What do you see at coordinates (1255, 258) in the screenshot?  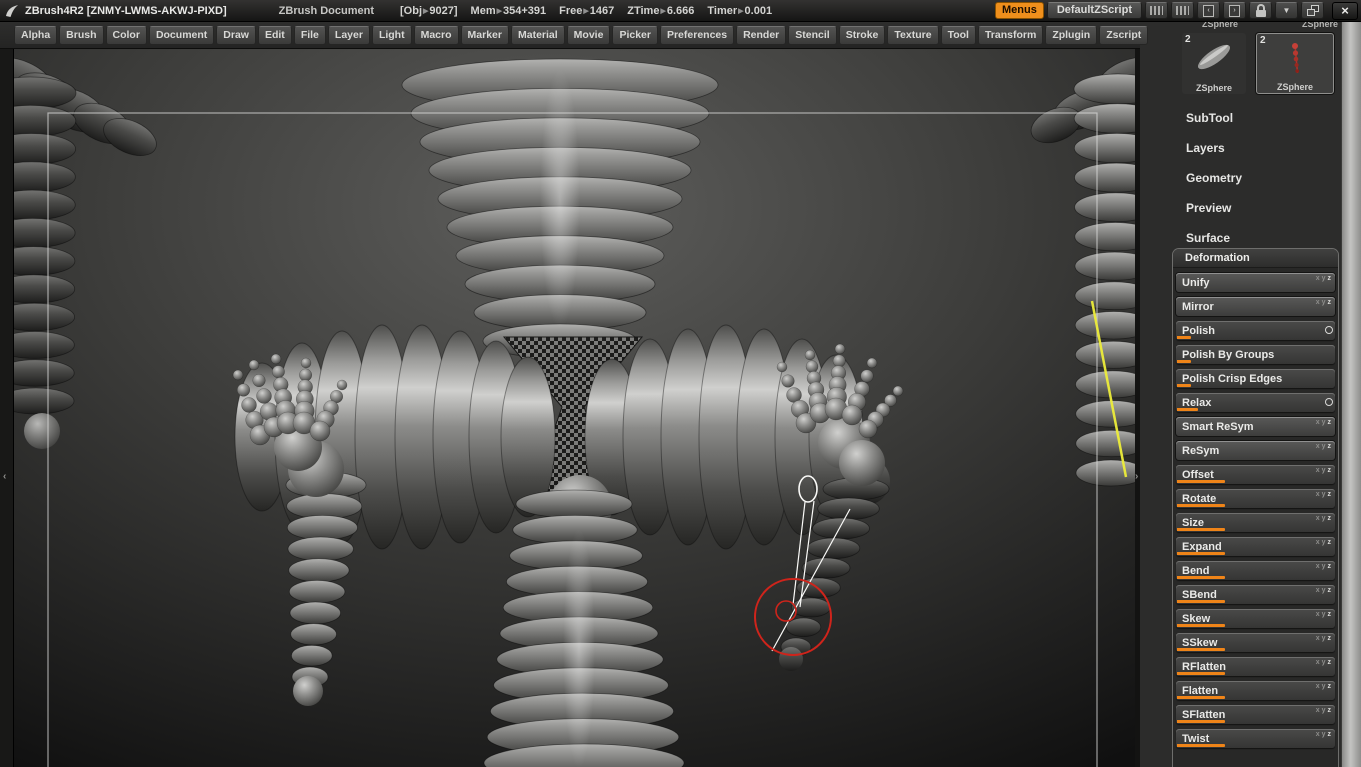 I see `deformation-header: Deformation` at bounding box center [1255, 258].